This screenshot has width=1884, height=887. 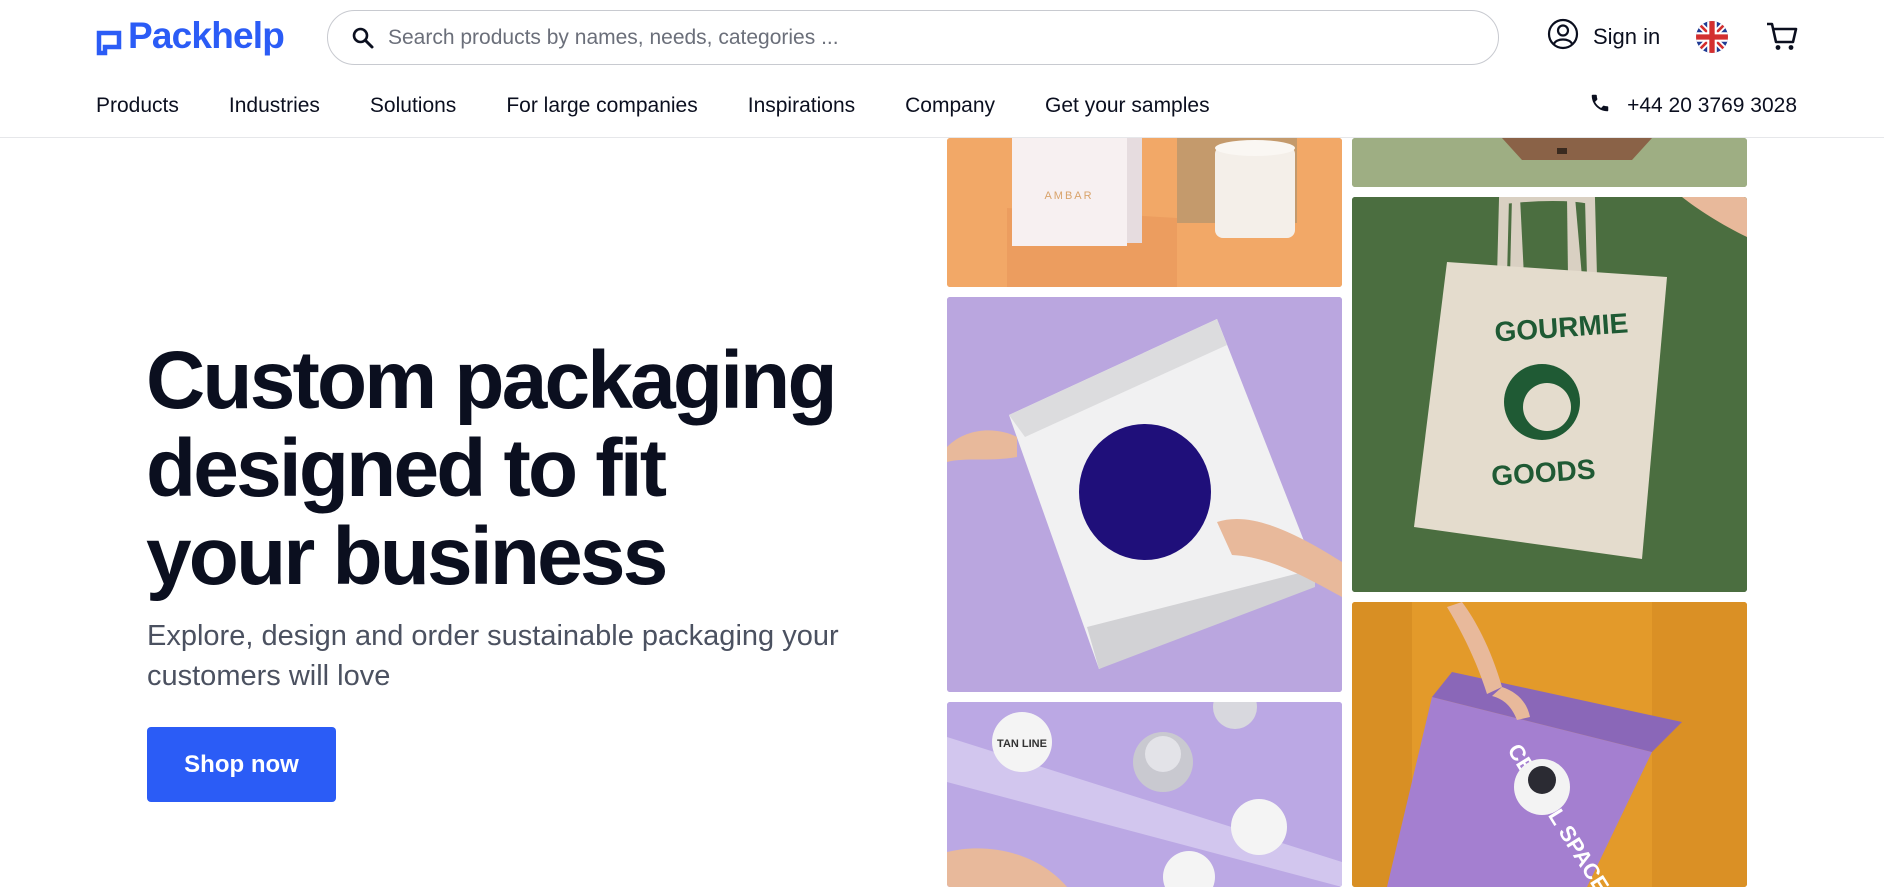 What do you see at coordinates (206, 35) in the screenshot?
I see `logo-text: Packhelp` at bounding box center [206, 35].